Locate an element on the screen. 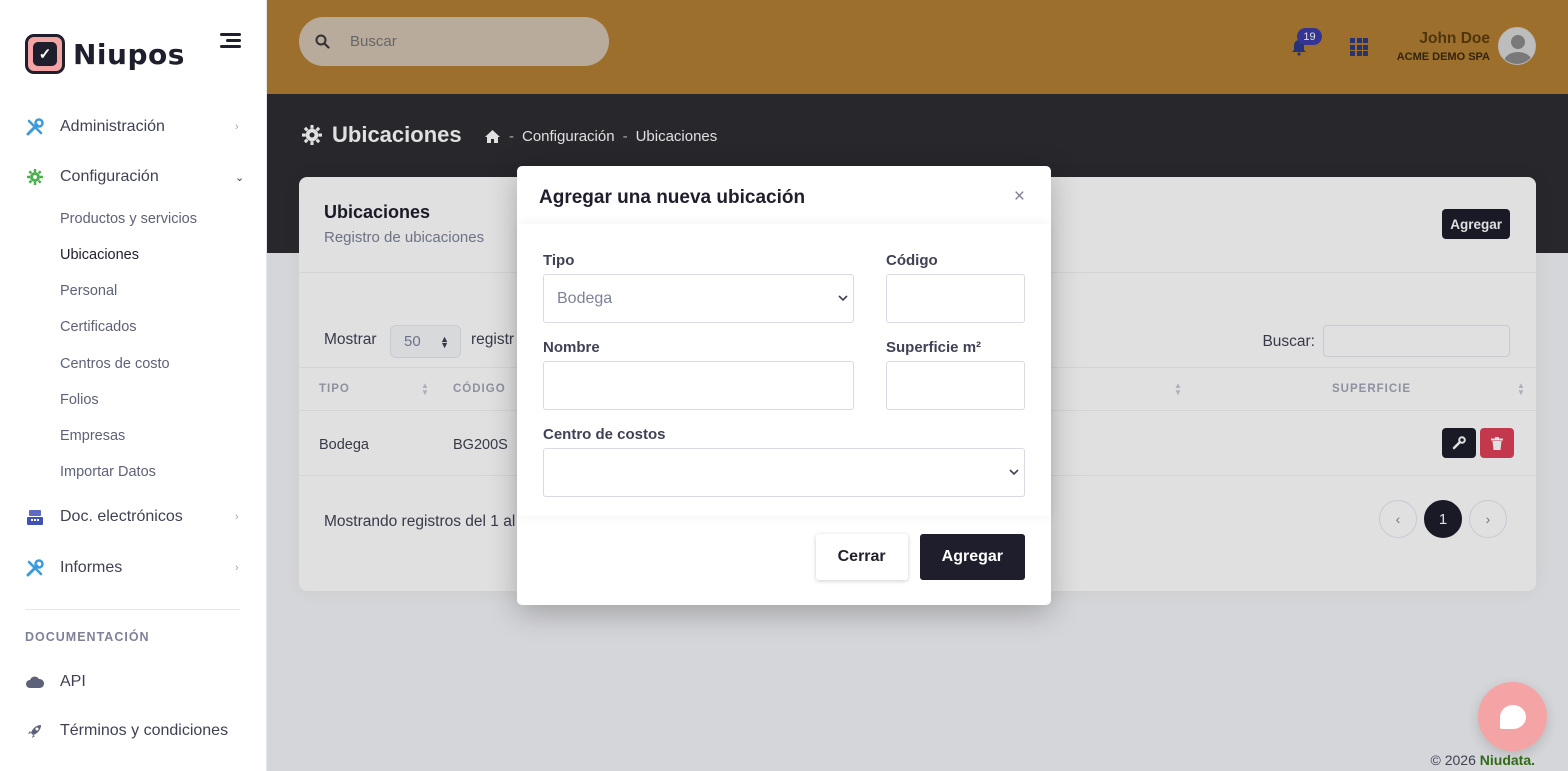  centro-costos-select is located at coordinates (784, 472).